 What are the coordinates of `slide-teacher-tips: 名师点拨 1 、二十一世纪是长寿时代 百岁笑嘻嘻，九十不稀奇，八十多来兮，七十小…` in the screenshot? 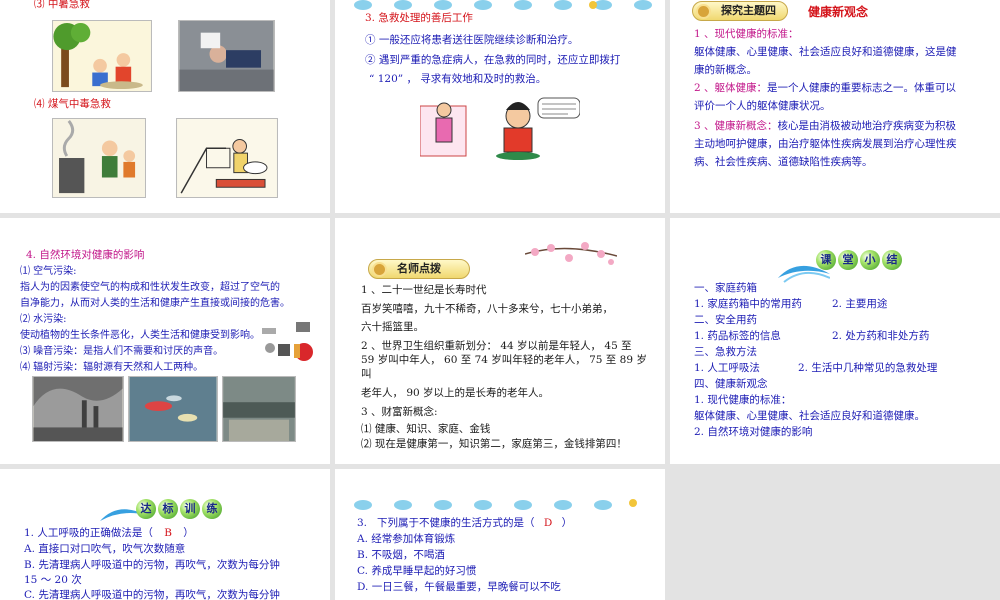 It's located at (500, 341).